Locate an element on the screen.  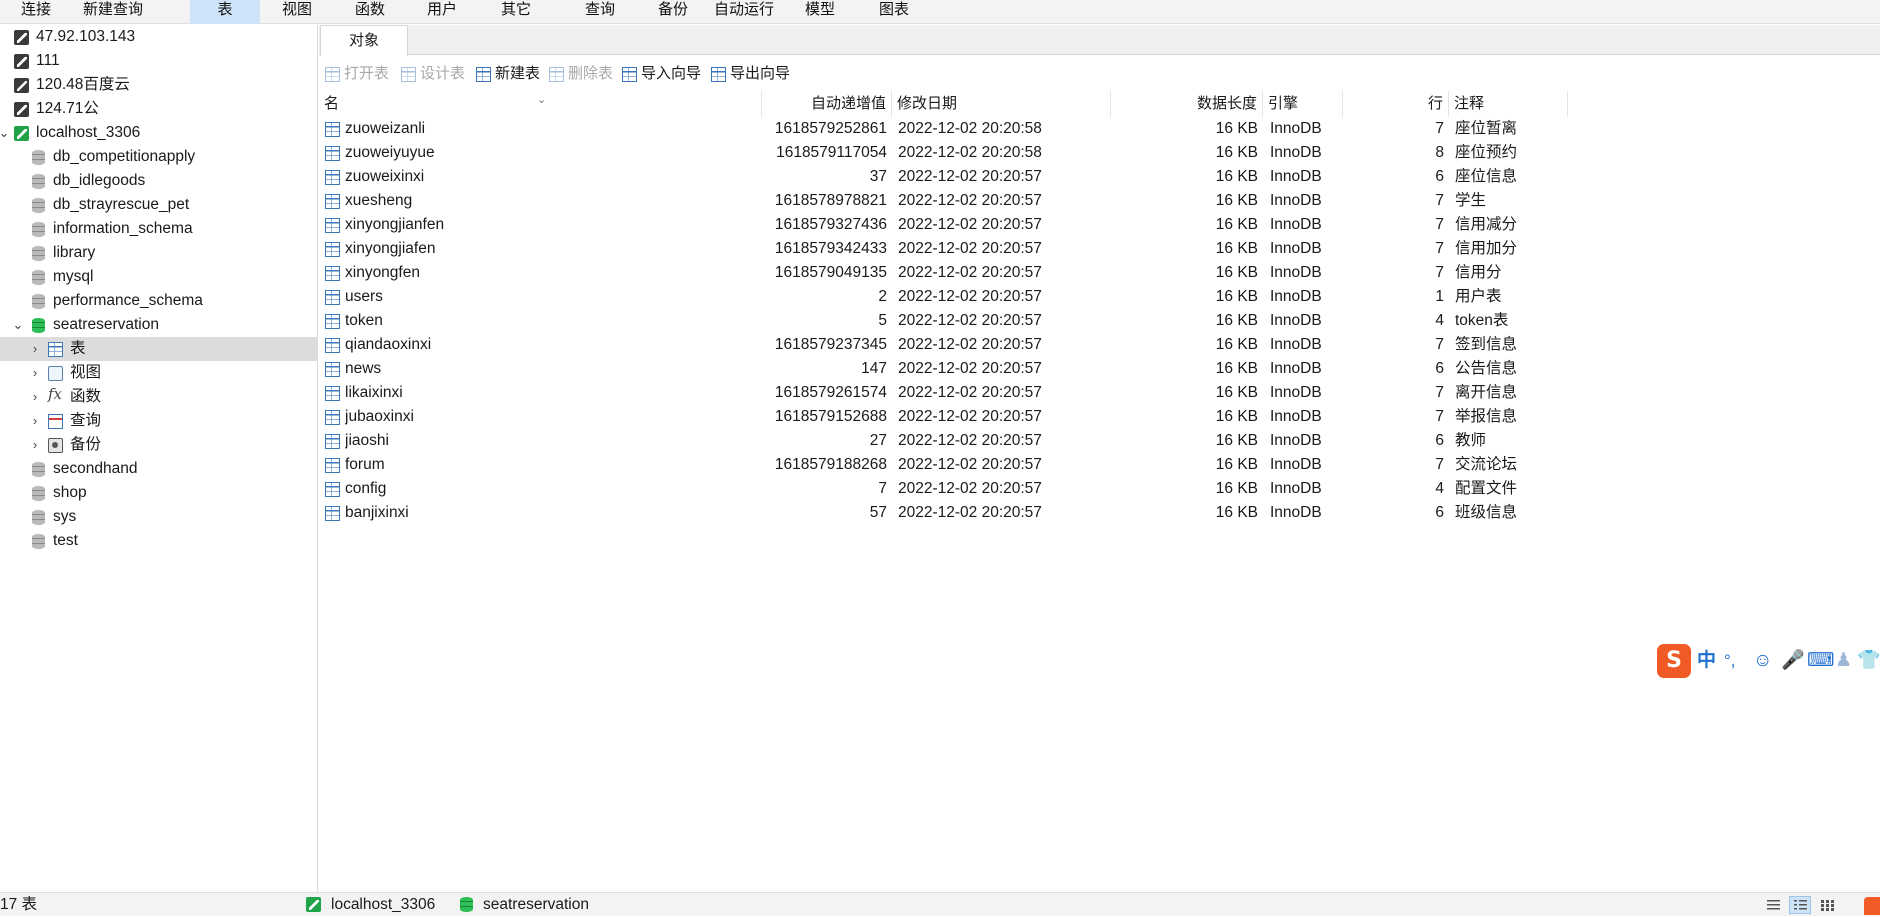
ime-punct-toggle: °, is located at coordinates (1730, 661).